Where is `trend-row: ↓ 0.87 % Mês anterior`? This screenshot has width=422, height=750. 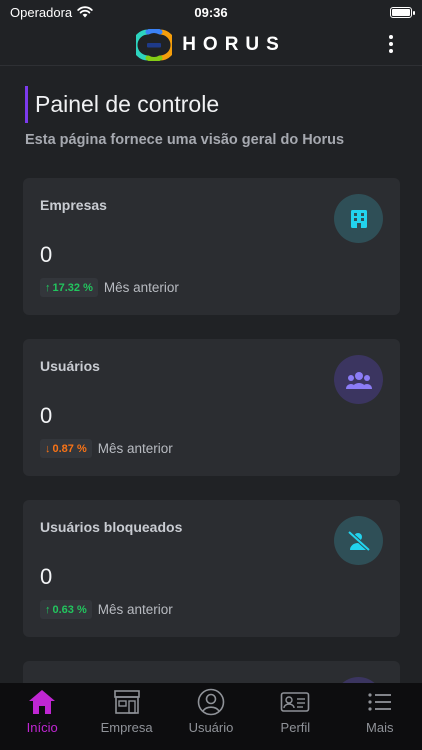
trend-row: ↓ 0.87 % Mês anterior is located at coordinates (106, 448).